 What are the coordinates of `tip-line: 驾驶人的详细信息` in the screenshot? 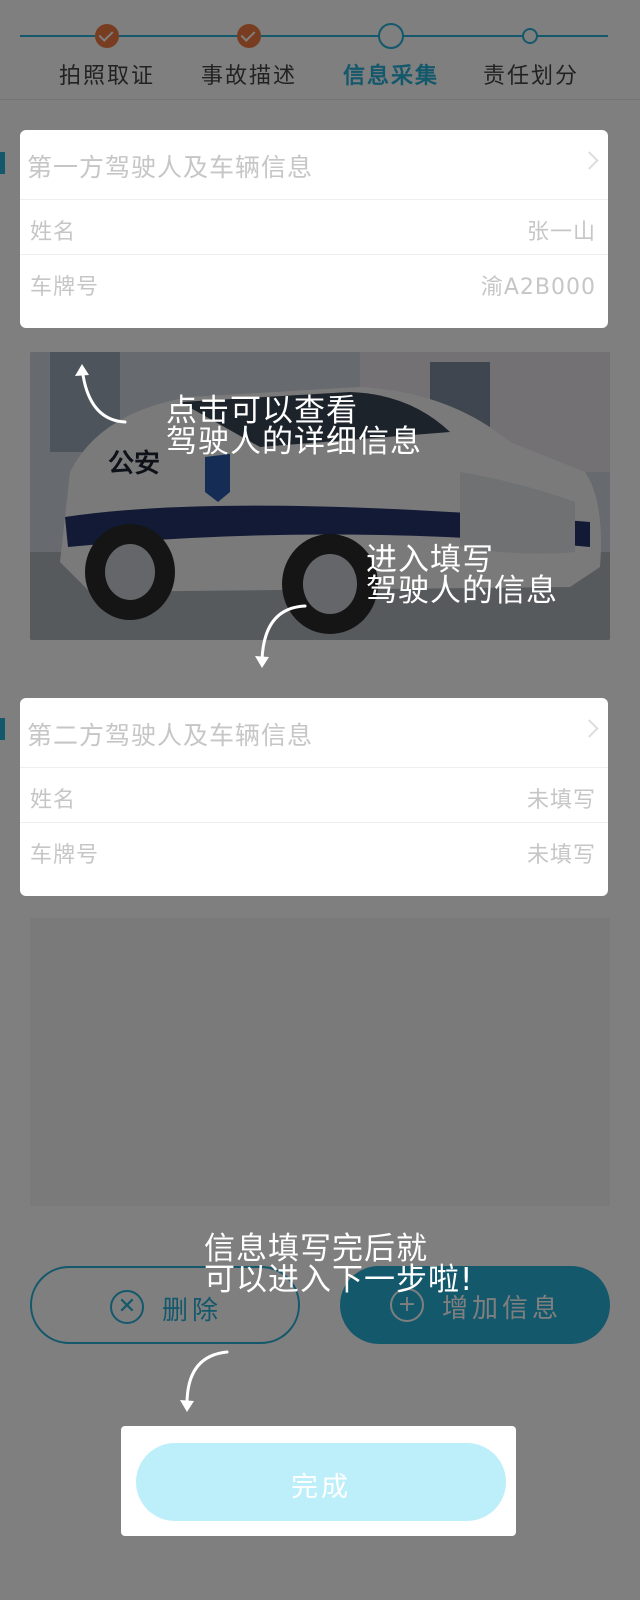 It's located at (294, 442).